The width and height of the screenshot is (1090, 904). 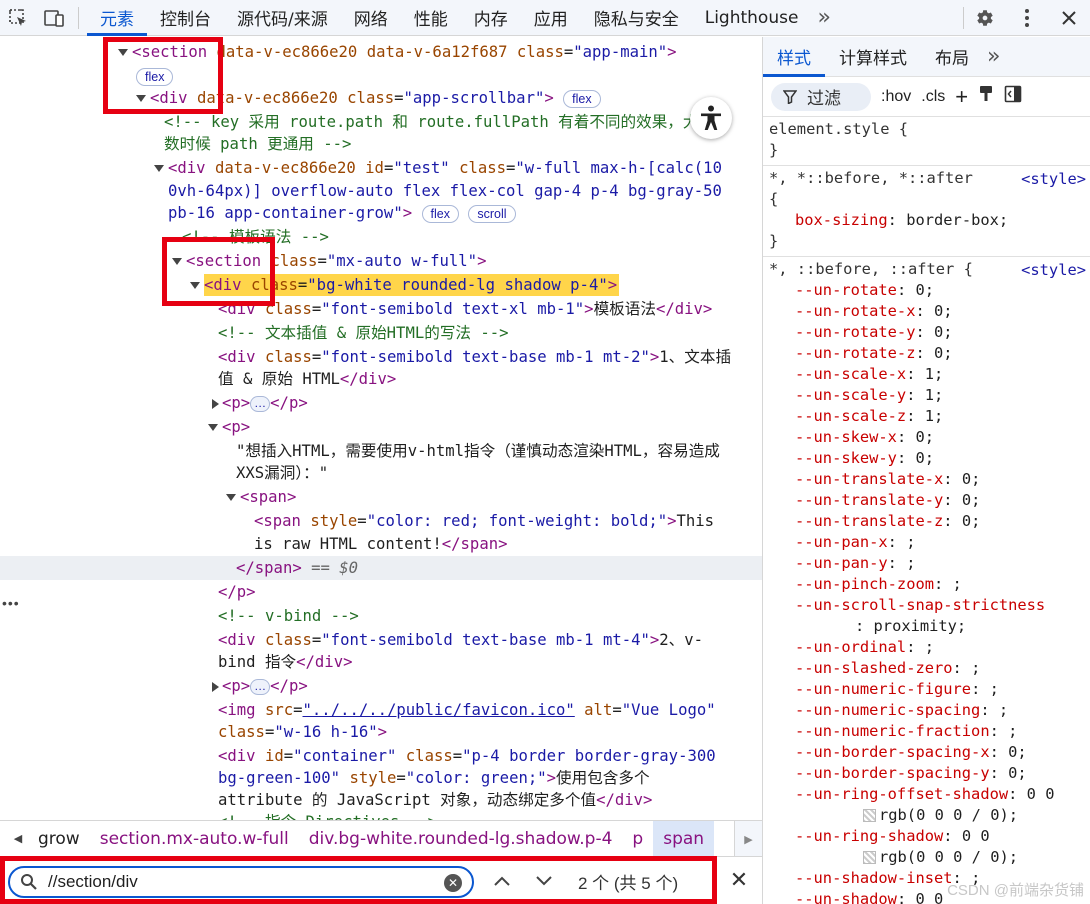 What do you see at coordinates (929, 752) in the screenshot?
I see `css-property: --un-border-spacing-x: 0;` at bounding box center [929, 752].